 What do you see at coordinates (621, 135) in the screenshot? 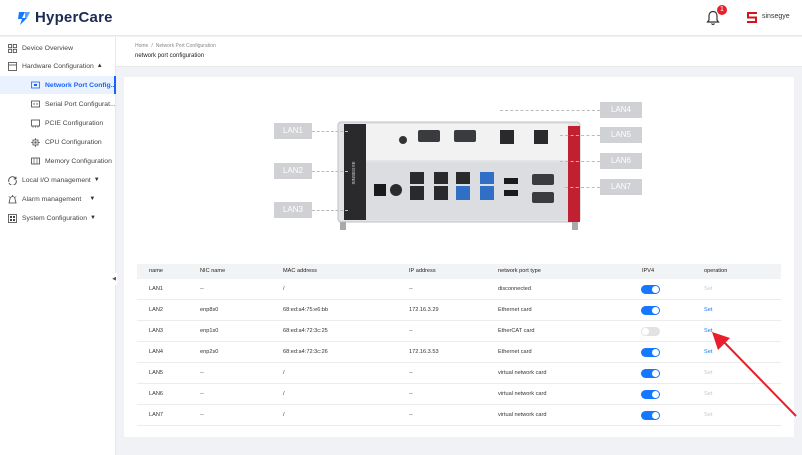
I see `lan5-label: LAN5` at bounding box center [621, 135].